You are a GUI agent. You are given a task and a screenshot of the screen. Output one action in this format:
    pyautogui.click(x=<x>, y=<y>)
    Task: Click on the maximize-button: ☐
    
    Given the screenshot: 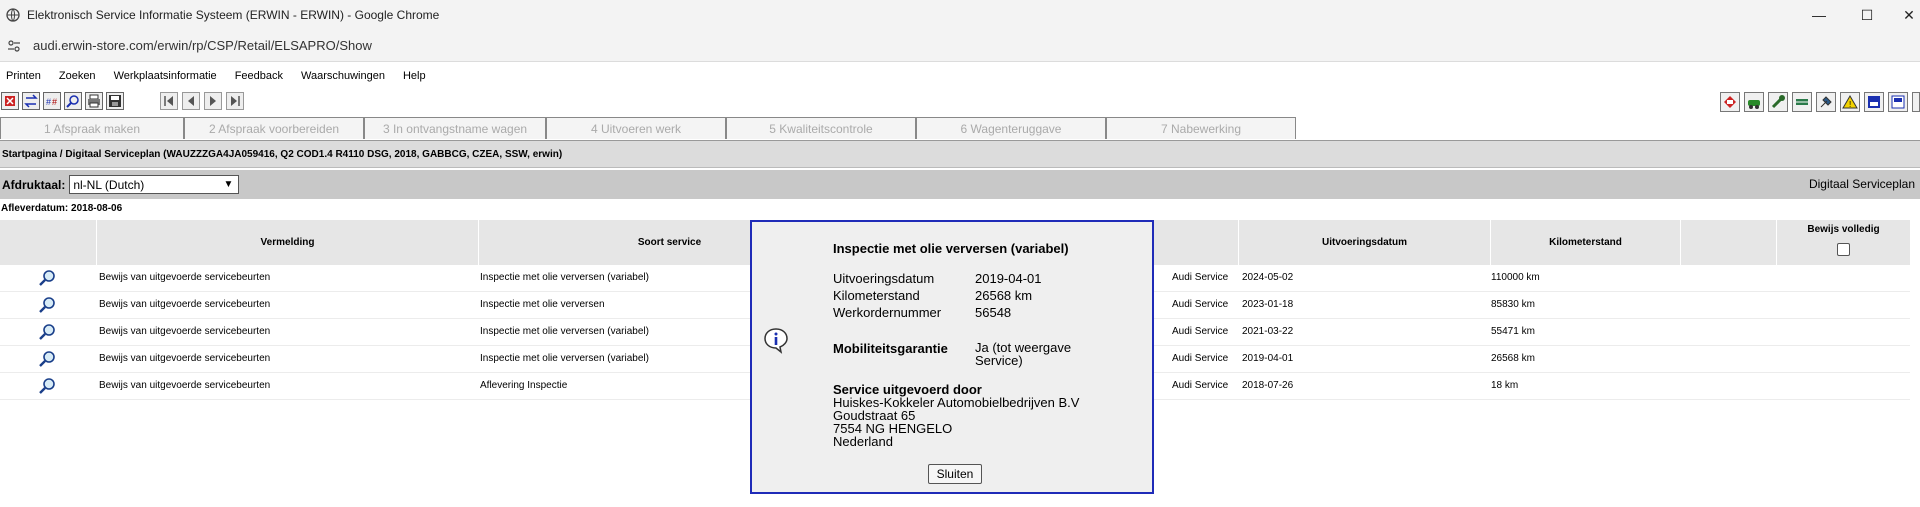 What is the action you would take?
    pyautogui.click(x=1867, y=15)
    